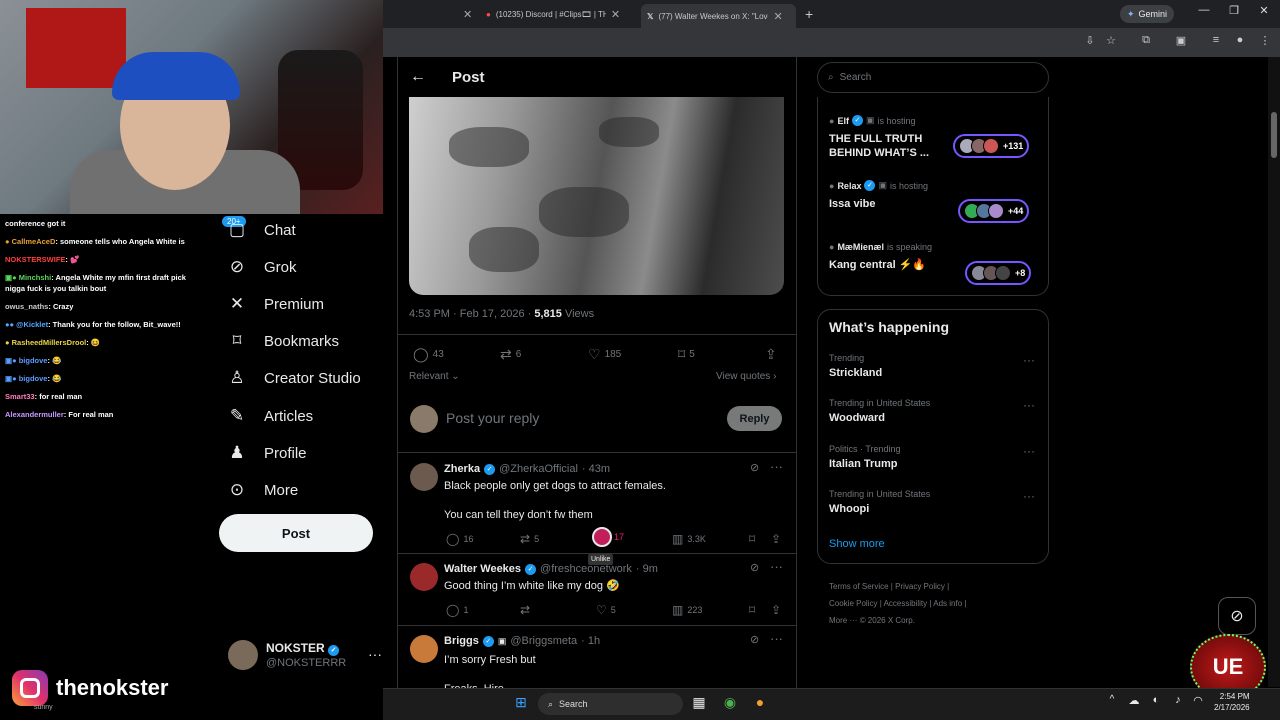 The height and width of the screenshot is (720, 1280). What do you see at coordinates (857, 544) in the screenshot?
I see `show-more-link: Show more` at bounding box center [857, 544].